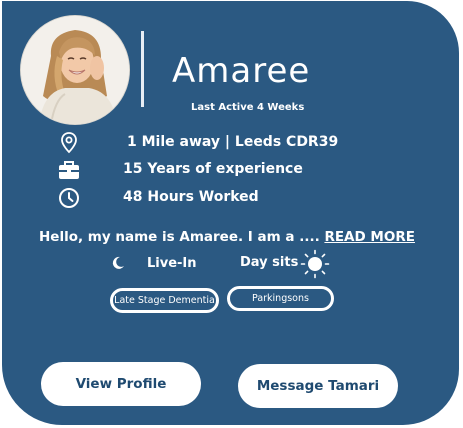  Describe the element at coordinates (118, 262) in the screenshot. I see `moon-icon` at that location.